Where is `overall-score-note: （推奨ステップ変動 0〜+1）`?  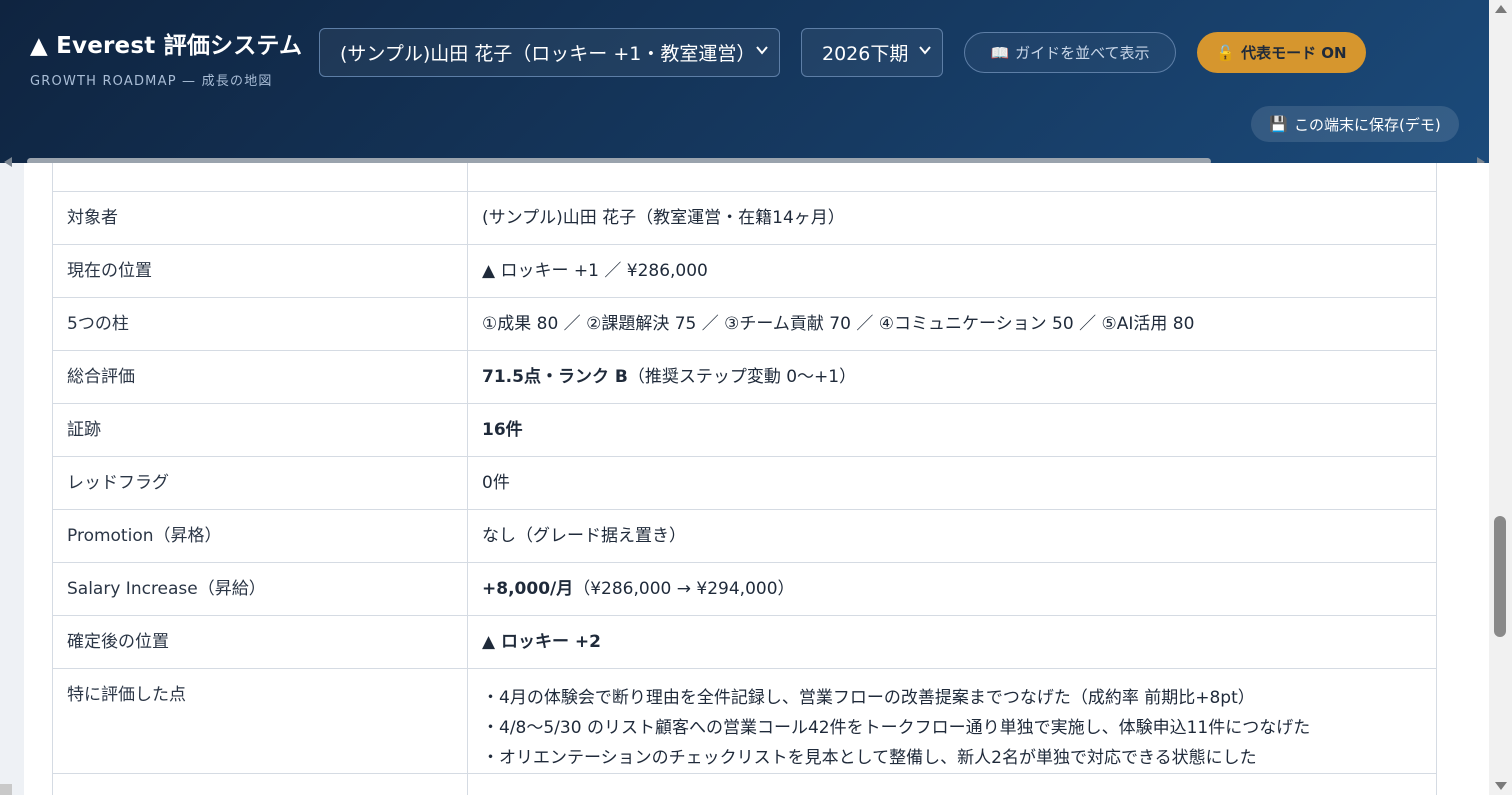
overall-score-note: （推奨ステップ変動 0〜+1） is located at coordinates (742, 377).